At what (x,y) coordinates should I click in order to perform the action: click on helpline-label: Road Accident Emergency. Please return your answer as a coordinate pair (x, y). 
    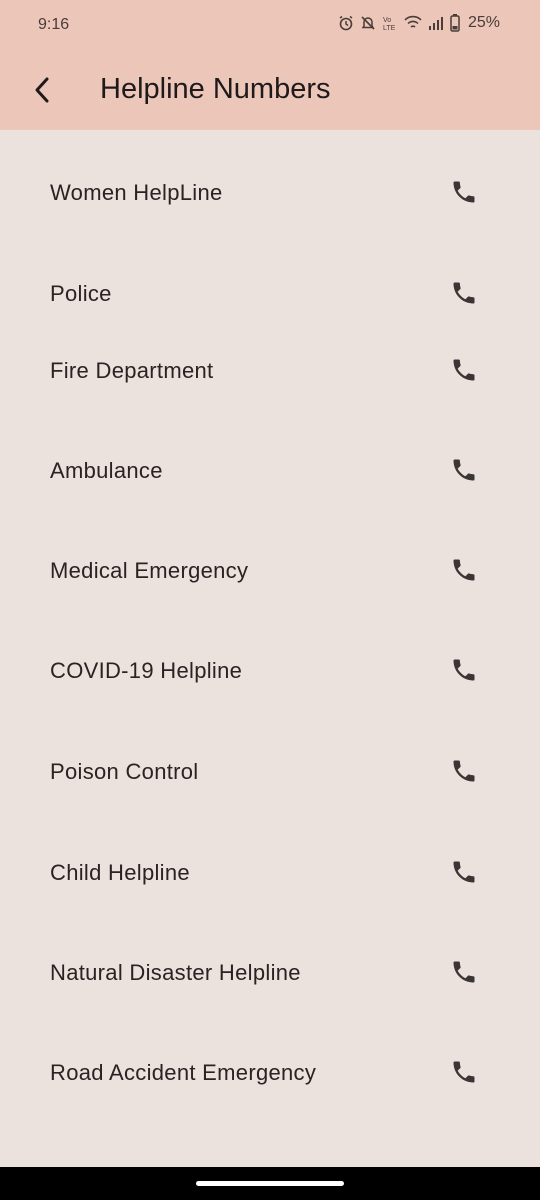
    Looking at the image, I should click on (183, 1072).